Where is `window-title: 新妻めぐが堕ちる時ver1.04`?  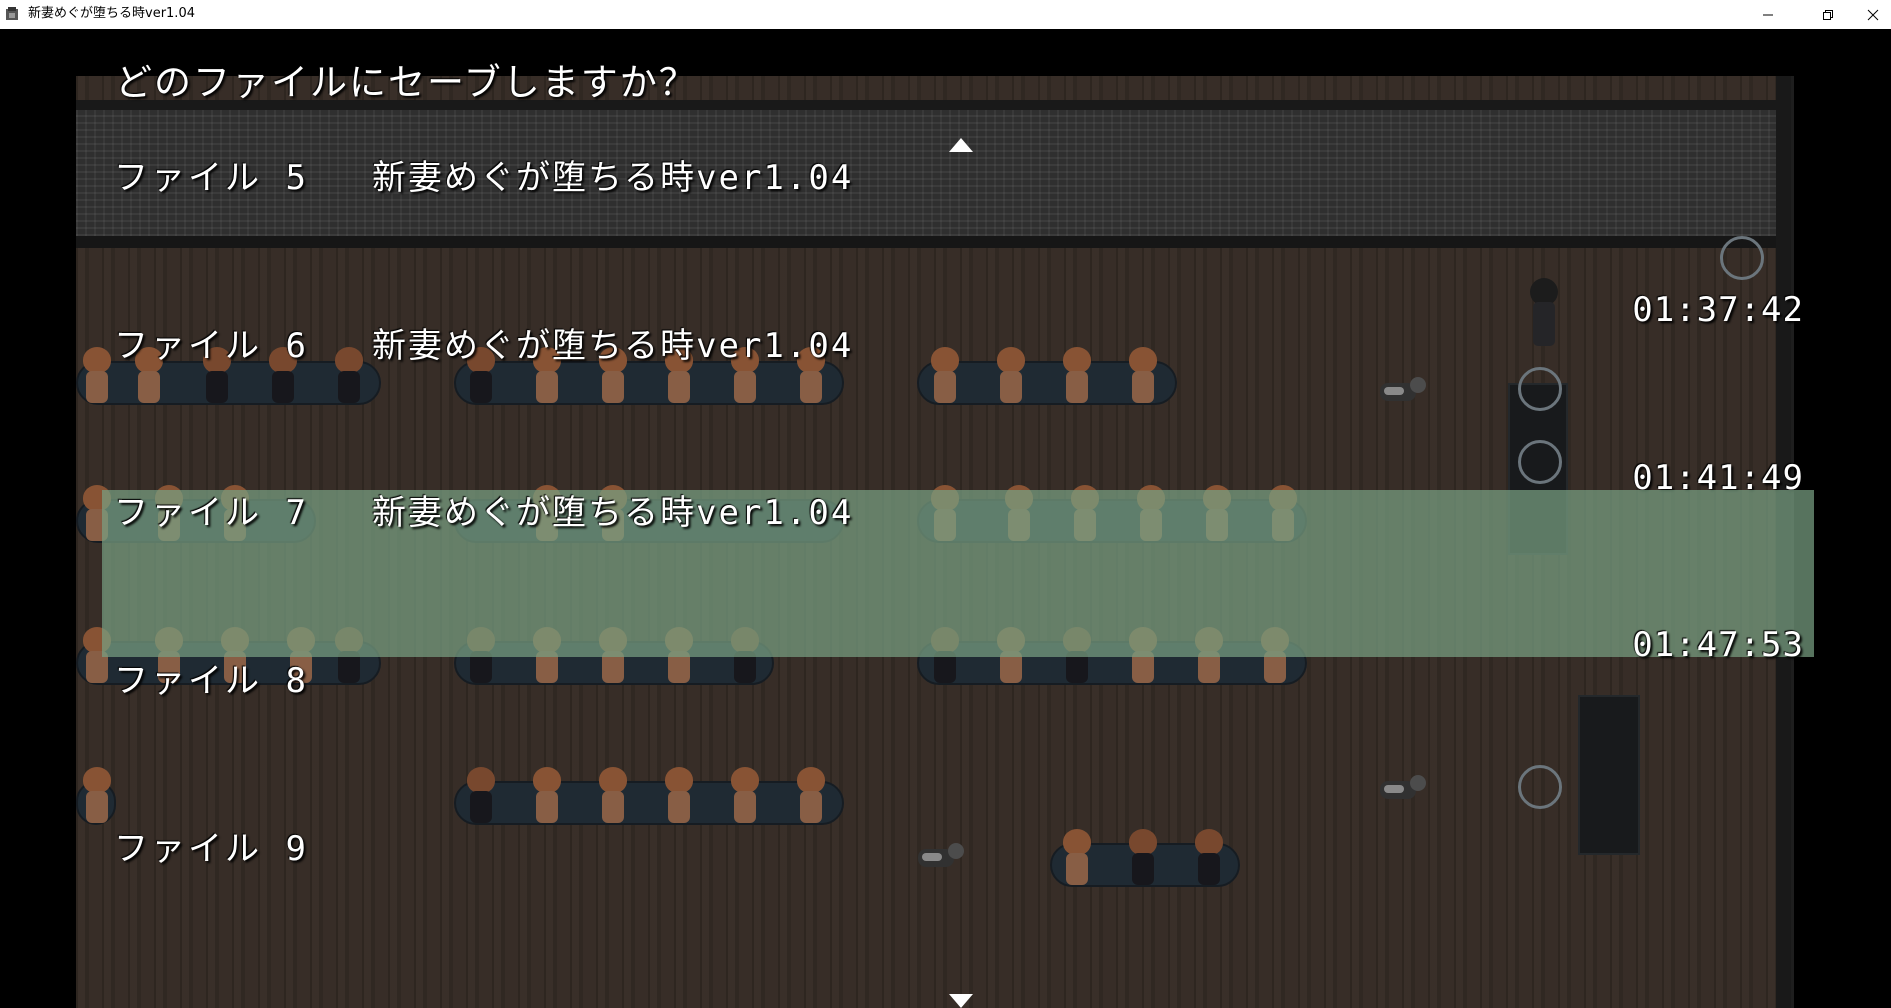 window-title: 新妻めぐが堕ちる時ver1.04 is located at coordinates (111, 13).